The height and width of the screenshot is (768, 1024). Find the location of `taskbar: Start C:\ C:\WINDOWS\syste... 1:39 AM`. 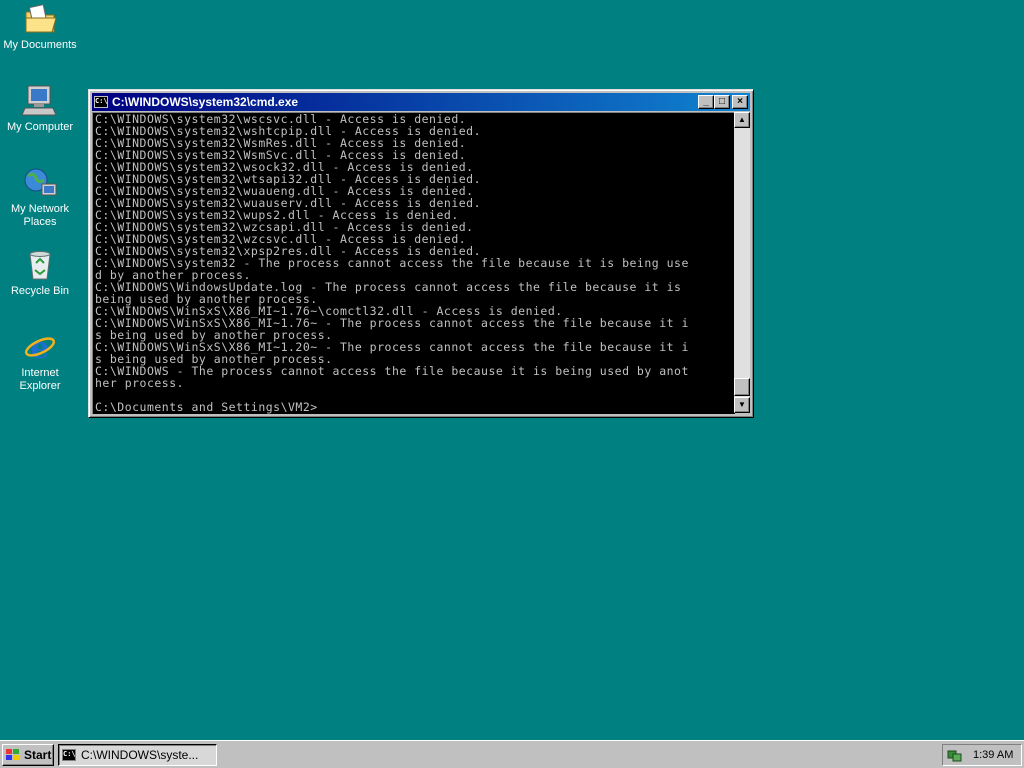

taskbar: Start C:\ C:\WINDOWS\syste... 1:39 AM is located at coordinates (512, 754).